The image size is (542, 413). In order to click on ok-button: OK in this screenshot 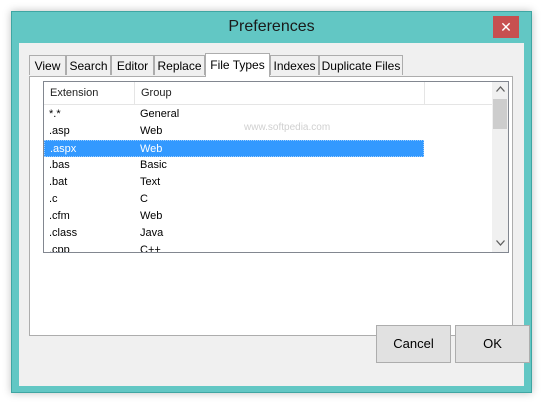, I will do `click(492, 344)`.